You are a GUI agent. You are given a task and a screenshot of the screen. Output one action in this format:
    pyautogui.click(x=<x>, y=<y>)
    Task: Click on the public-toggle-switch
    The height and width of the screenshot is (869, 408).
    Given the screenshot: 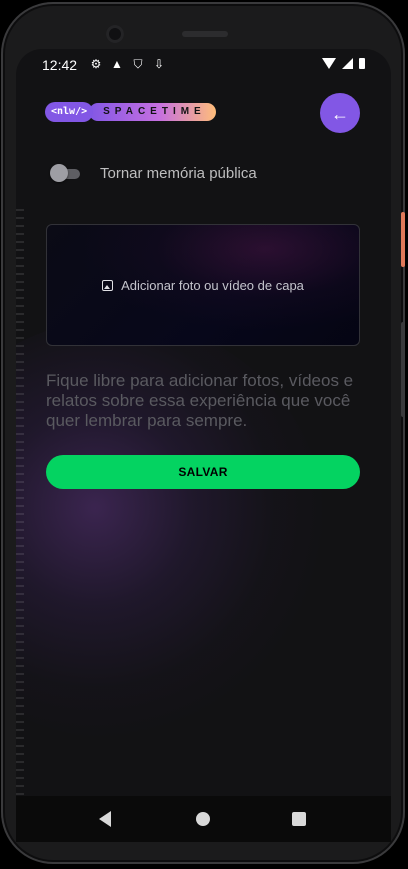 What is the action you would take?
    pyautogui.click(x=65, y=172)
    